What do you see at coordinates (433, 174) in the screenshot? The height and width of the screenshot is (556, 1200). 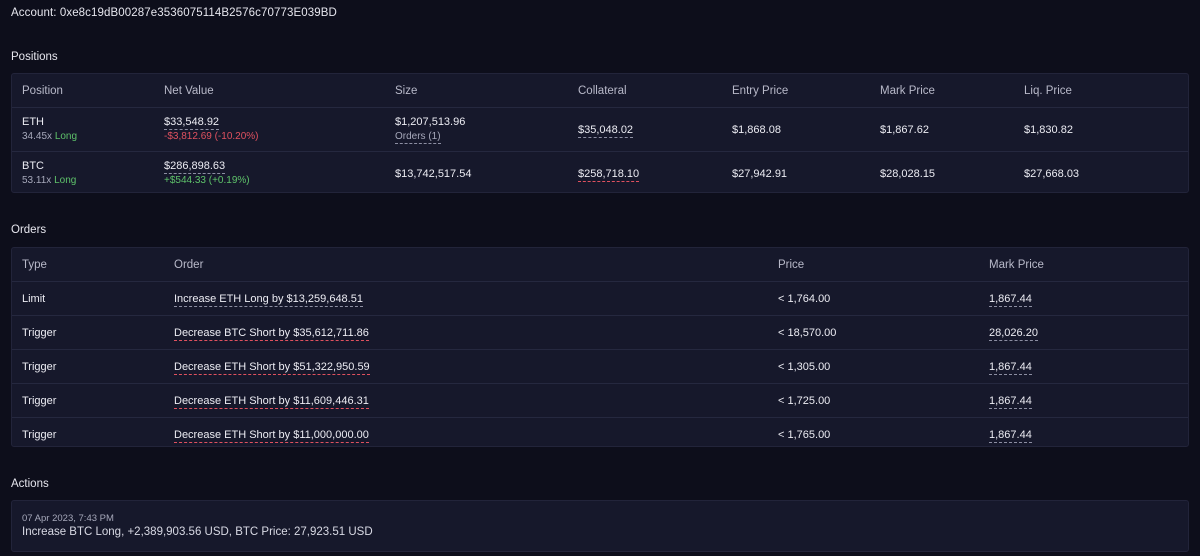 I see `position-size: $13,742,517.54` at bounding box center [433, 174].